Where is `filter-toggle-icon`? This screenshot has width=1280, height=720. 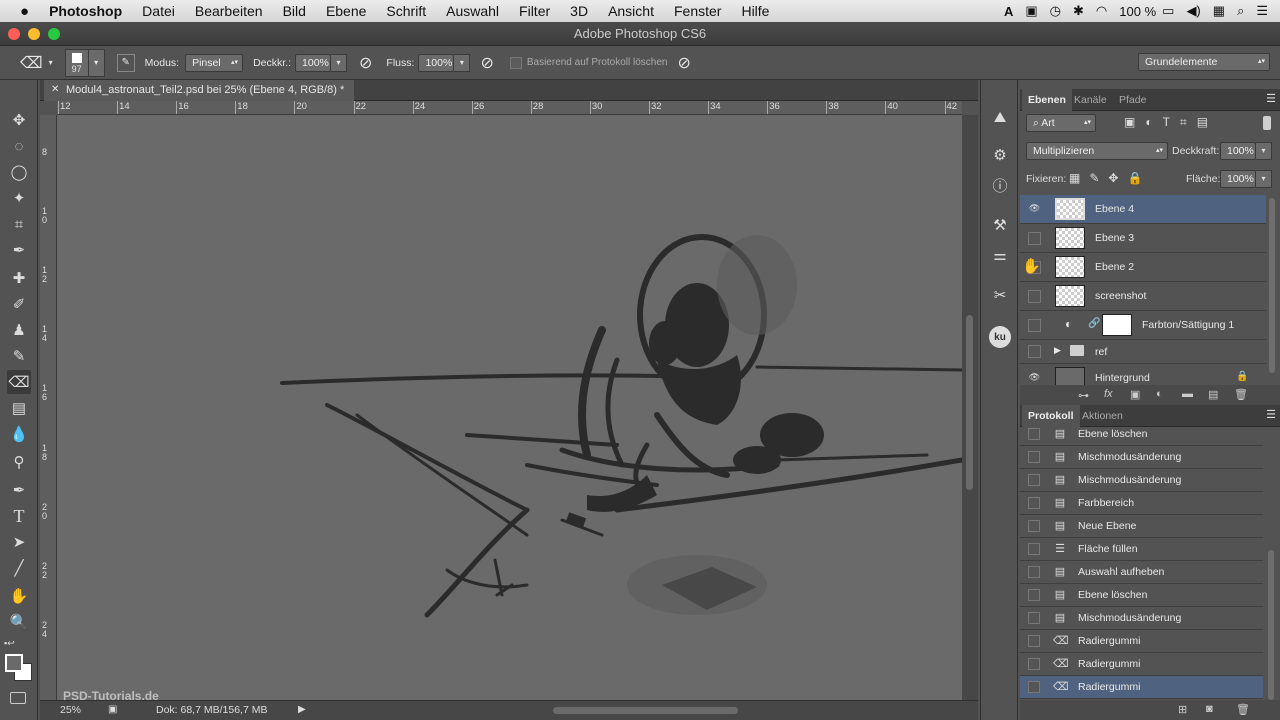 filter-toggle-icon is located at coordinates (1267, 123).